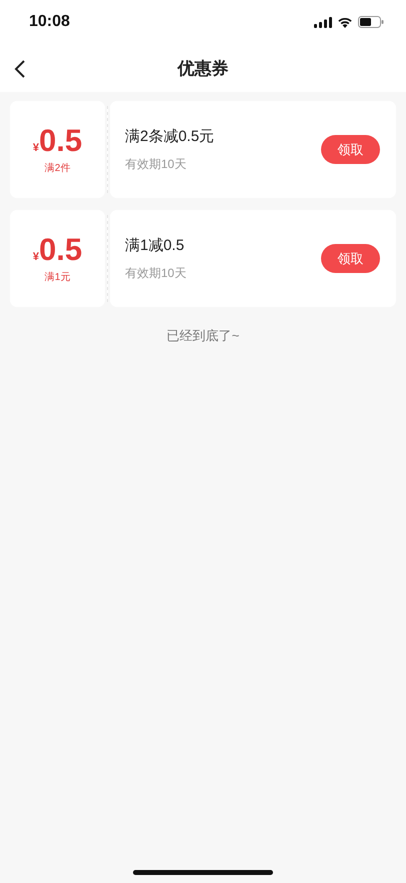  I want to click on status-time: 10:08, so click(49, 22).